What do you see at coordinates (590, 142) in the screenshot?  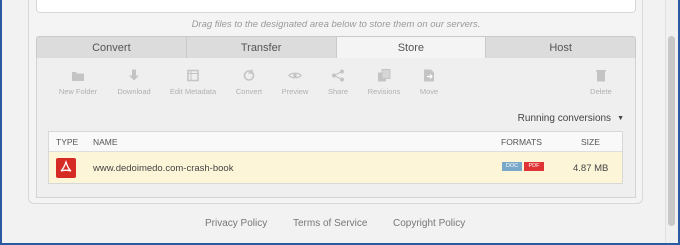 I see `header-size: SIZE` at bounding box center [590, 142].